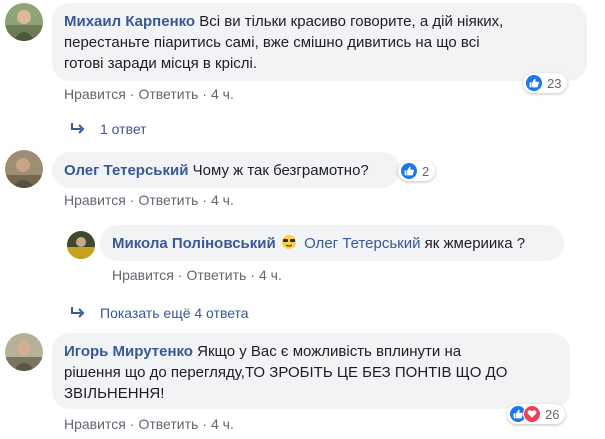 Image resolution: width=605 pixels, height=439 pixels. What do you see at coordinates (128, 351) in the screenshot?
I see `comment-author: Игорь Мирутенко` at bounding box center [128, 351].